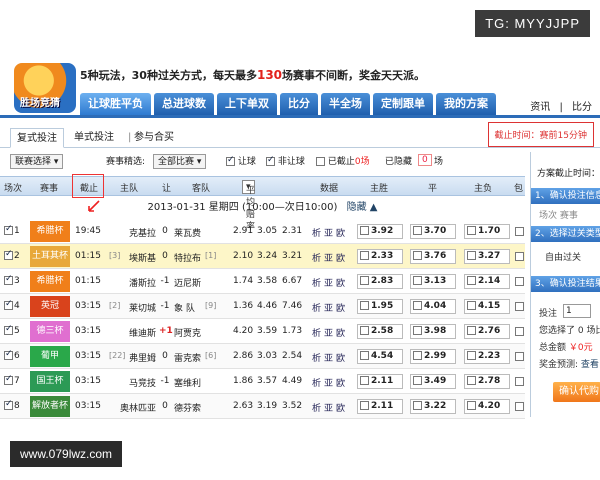 The height and width of the screenshot is (480, 600). Describe the element at coordinates (433, 356) in the screenshot. I see `bet-draw-option: 2.99` at that location.